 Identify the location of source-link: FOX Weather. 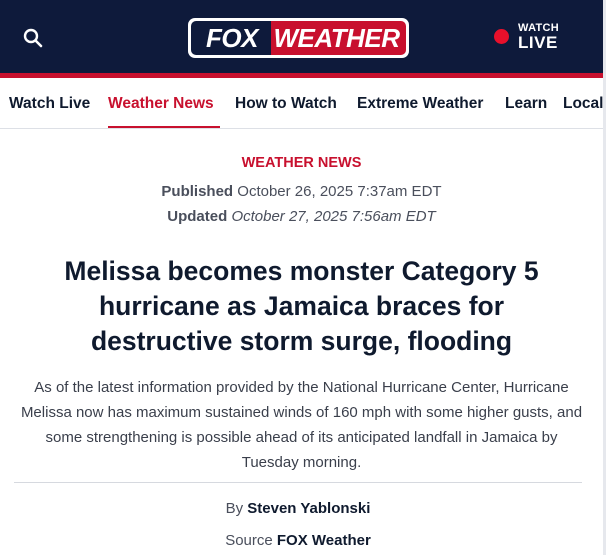
(324, 540).